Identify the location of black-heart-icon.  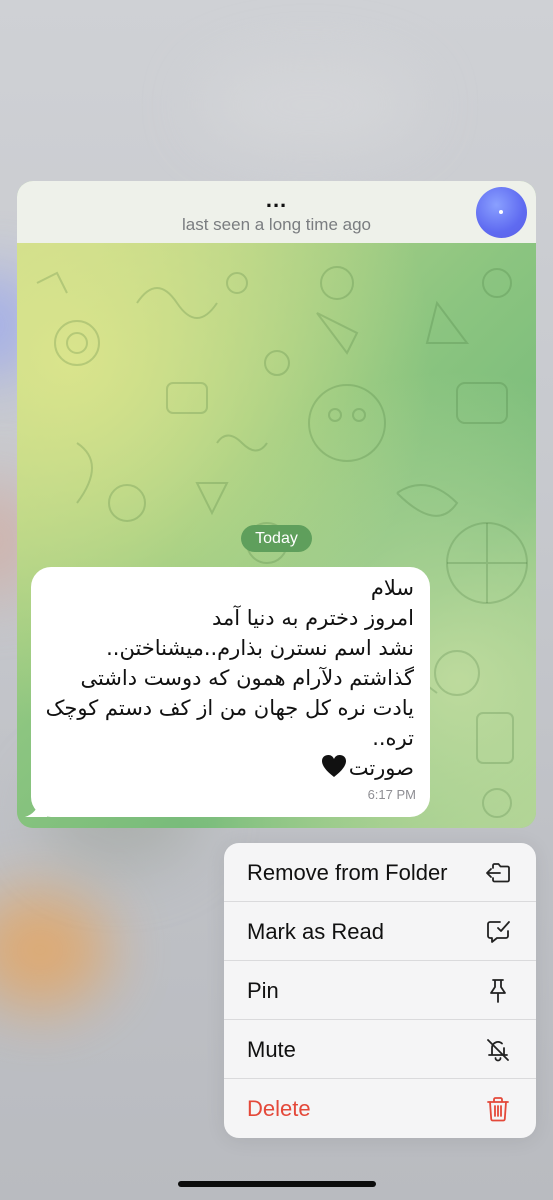
(333, 766).